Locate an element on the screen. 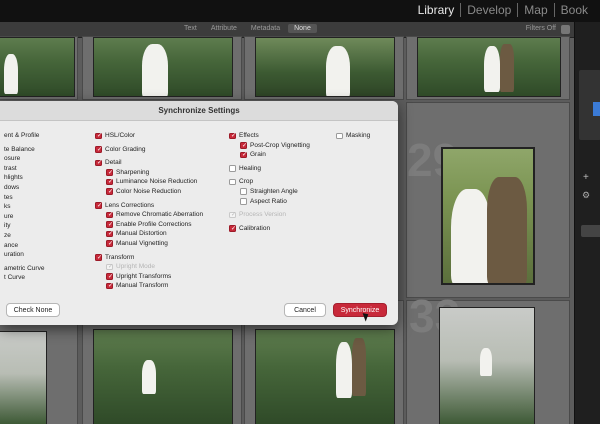 This screenshot has width=600, height=424. module-picker: Library Develop Map Book is located at coordinates (503, 10).